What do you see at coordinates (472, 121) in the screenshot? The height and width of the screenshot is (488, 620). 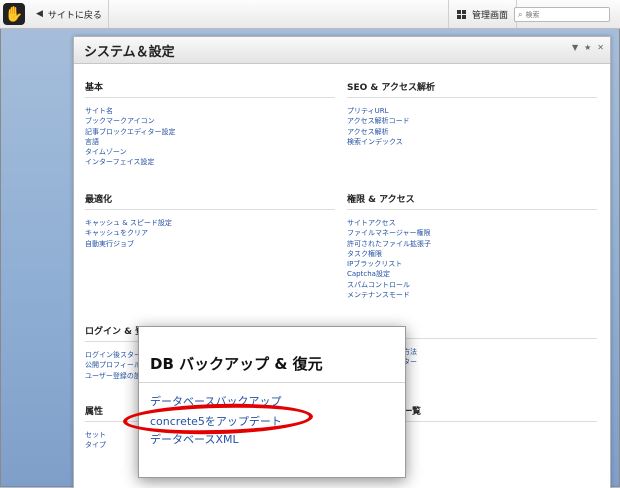 I see `link-tracking-code: アクセス解析コード` at bounding box center [472, 121].